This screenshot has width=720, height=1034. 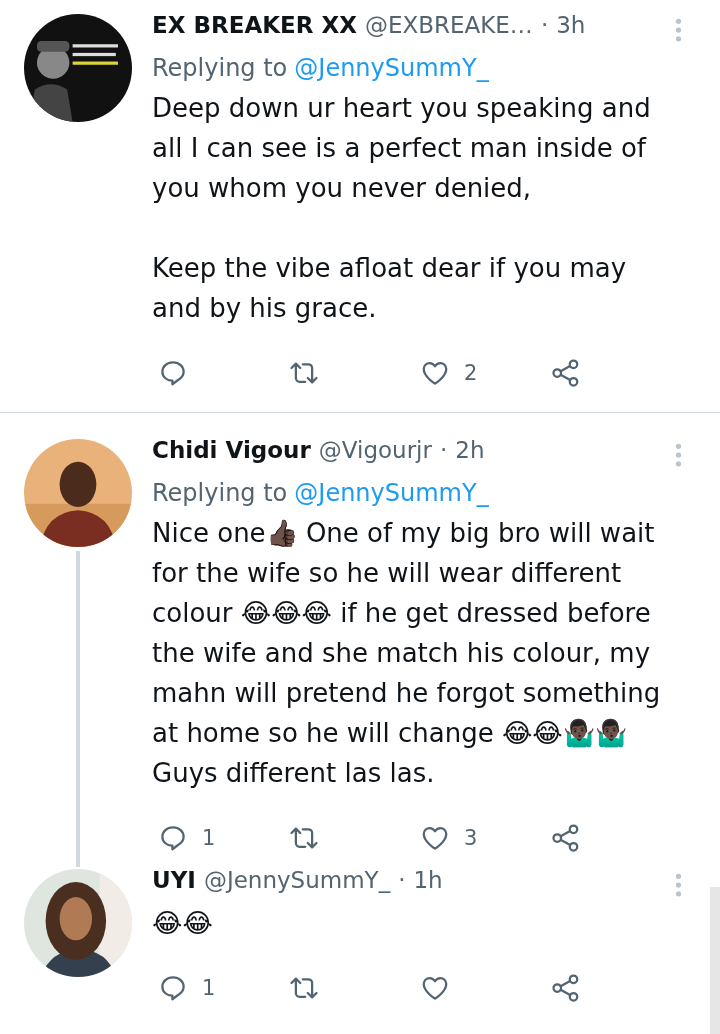 What do you see at coordinates (428, 880) in the screenshot?
I see `timestamp: 1h` at bounding box center [428, 880].